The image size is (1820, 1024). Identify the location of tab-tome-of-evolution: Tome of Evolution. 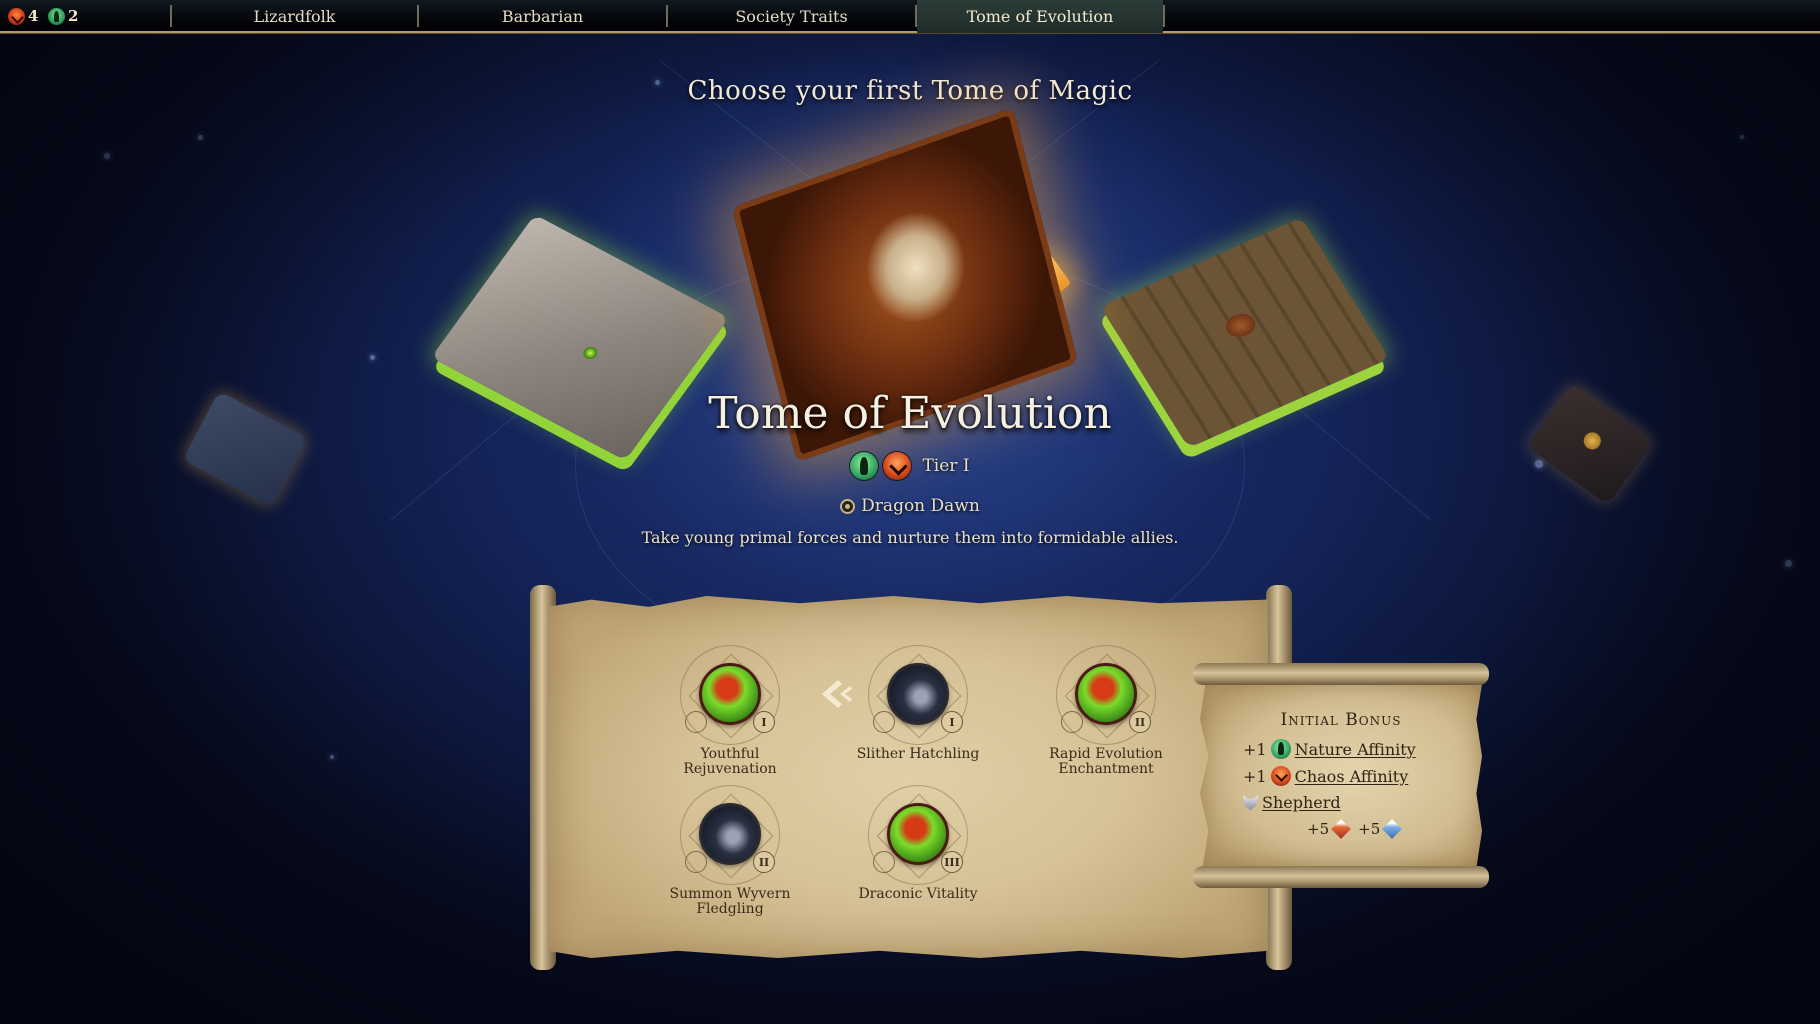
(1040, 16).